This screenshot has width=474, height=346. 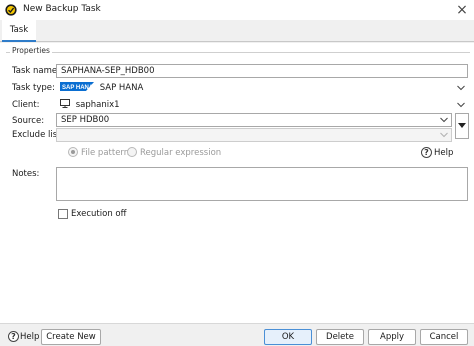 What do you see at coordinates (237, 10) in the screenshot?
I see `title-bar: New Backup Task ×` at bounding box center [237, 10].